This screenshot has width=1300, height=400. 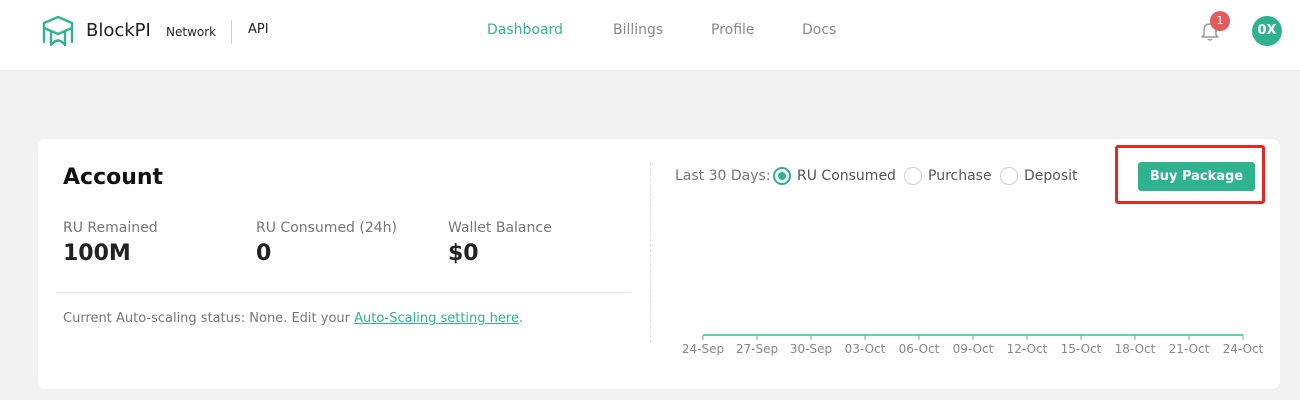 What do you see at coordinates (1196, 176) in the screenshot?
I see `buy-package-button: Buy Package` at bounding box center [1196, 176].